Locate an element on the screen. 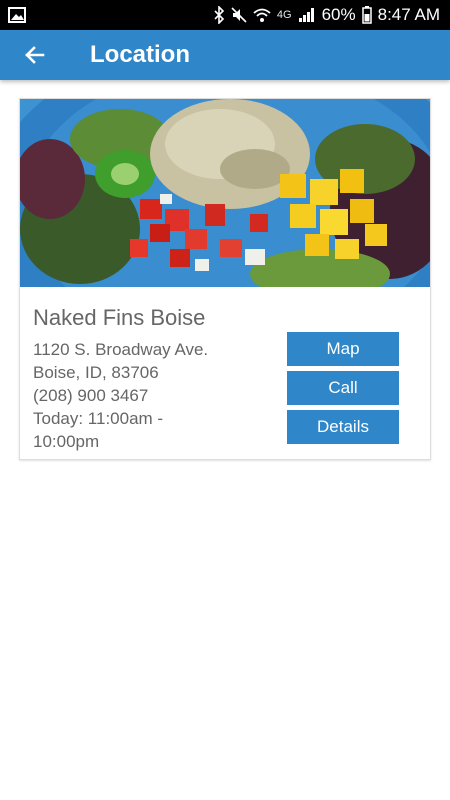  gallery-notification-icon is located at coordinates (17, 15).